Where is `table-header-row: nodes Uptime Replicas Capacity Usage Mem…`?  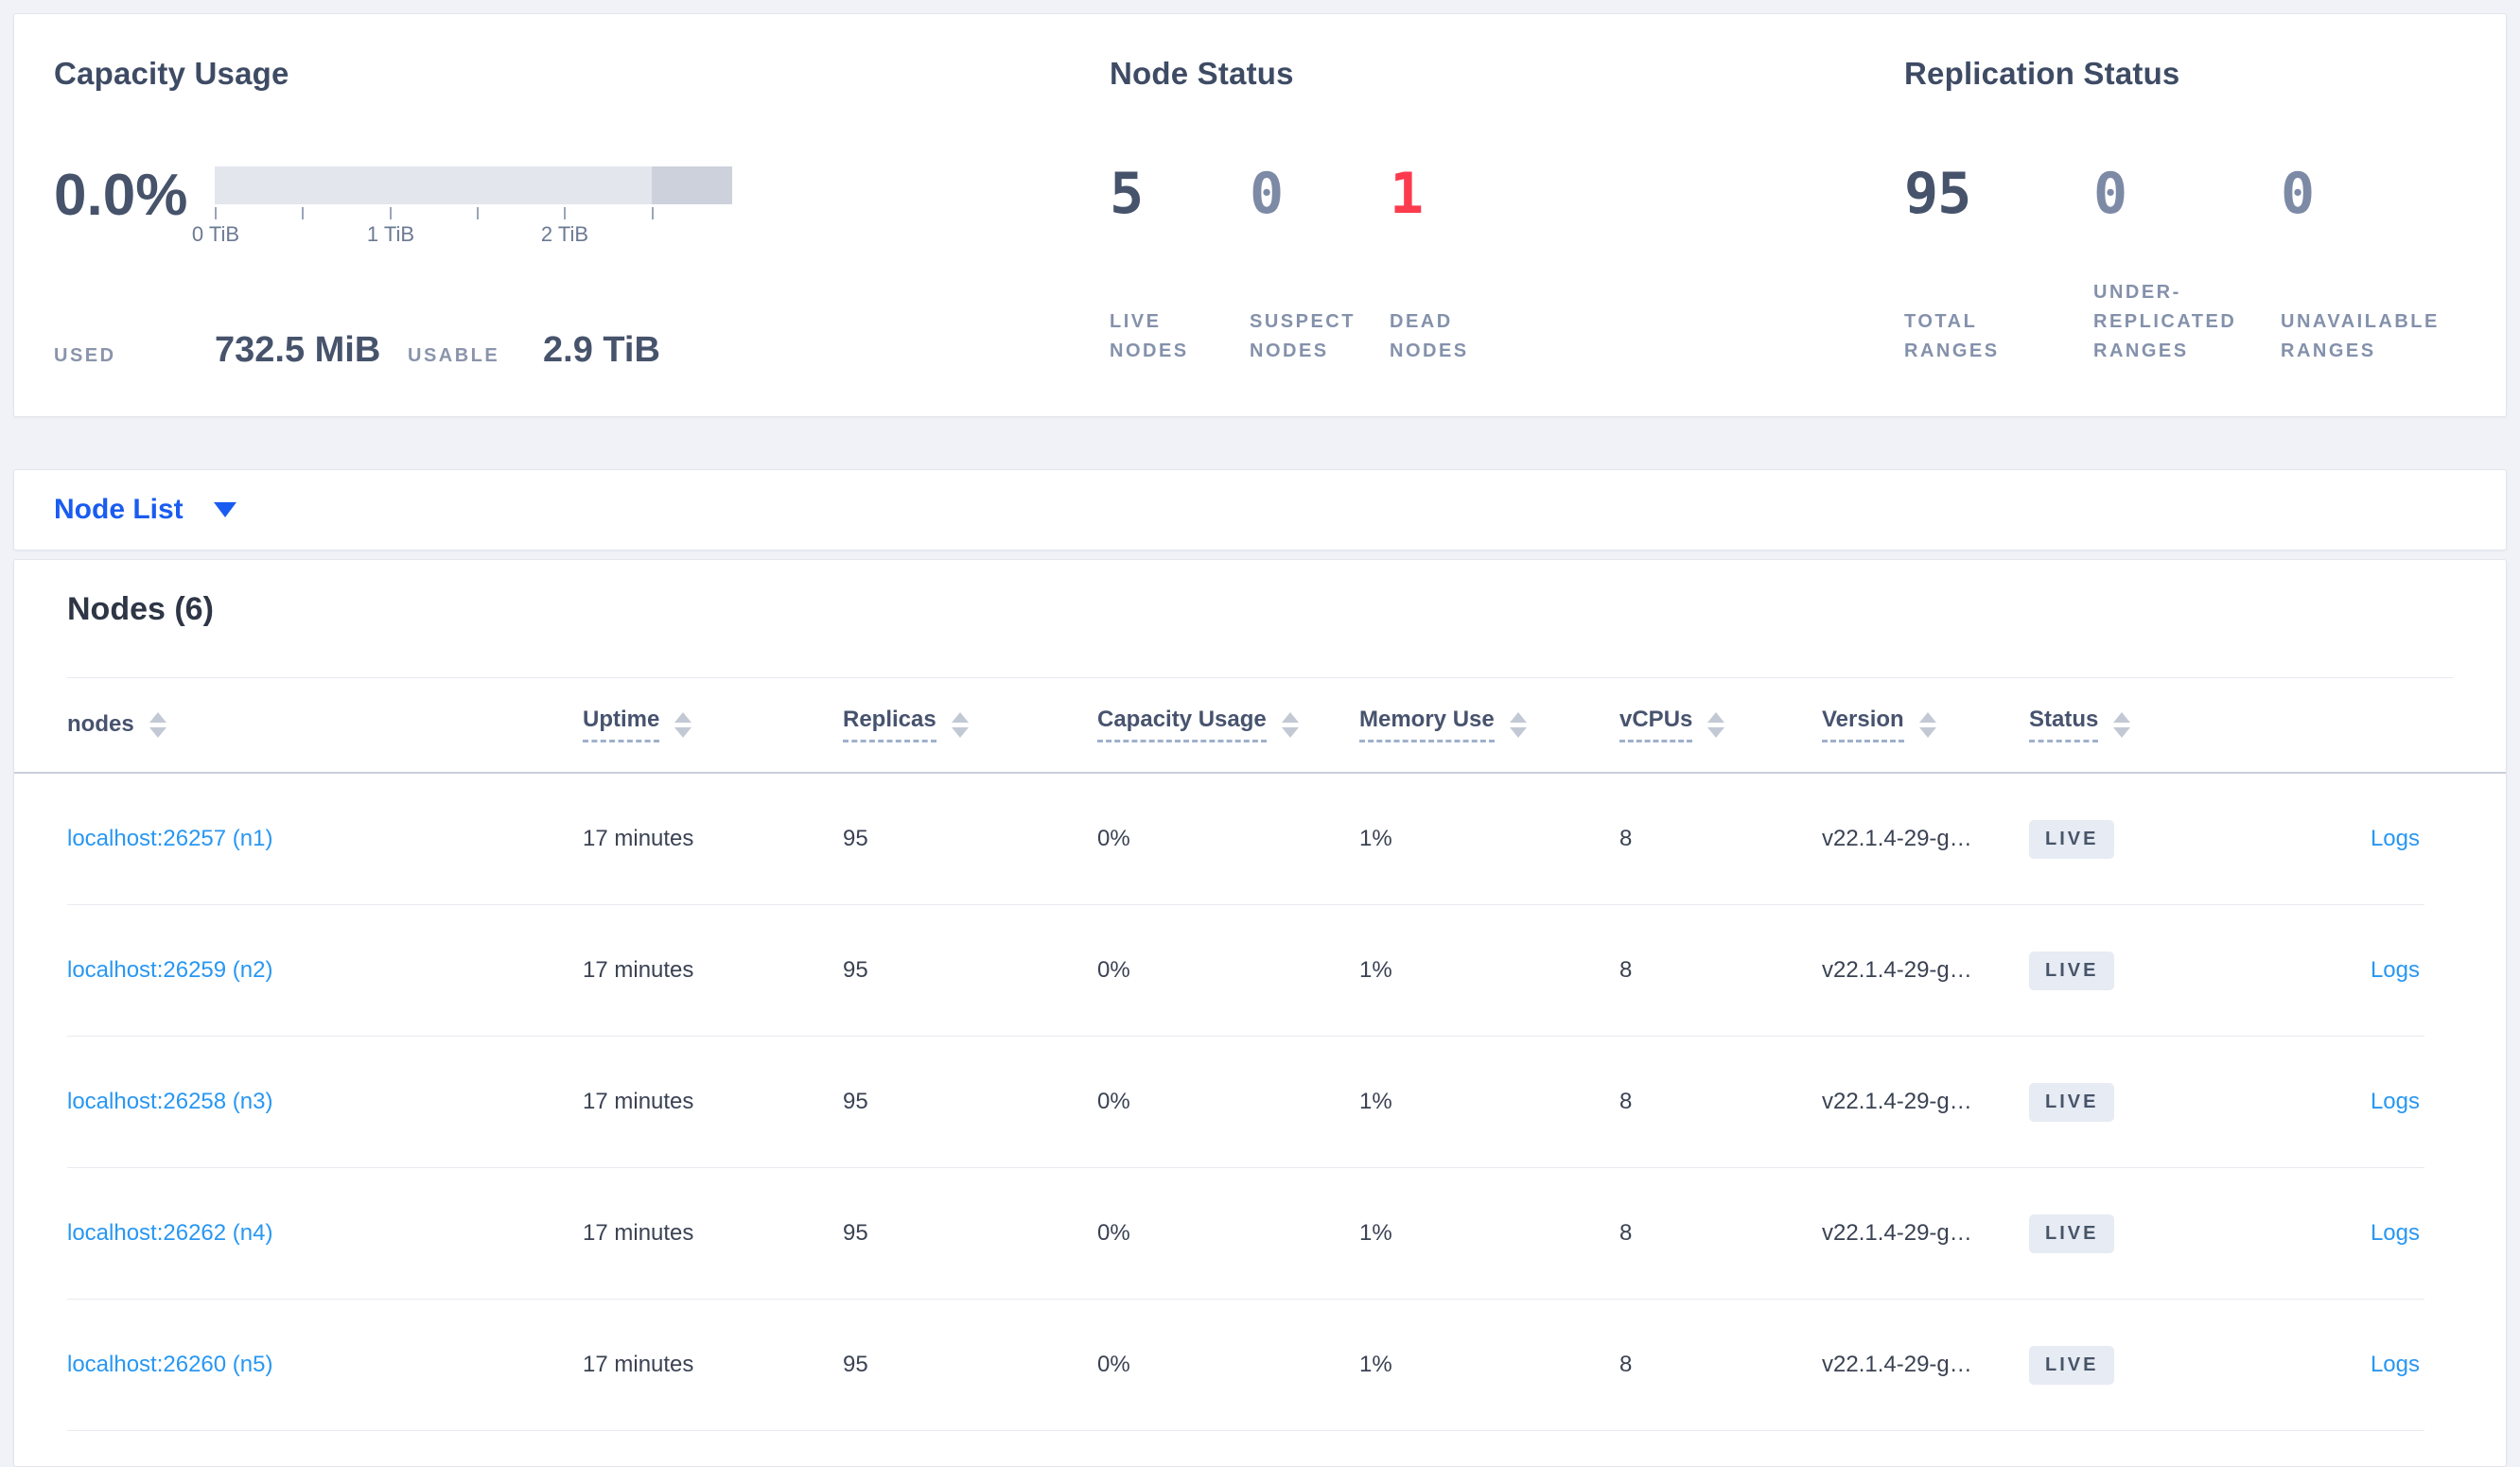
table-header-row: nodes Uptime Replicas Capacity Usage Mem… is located at coordinates (1260, 724).